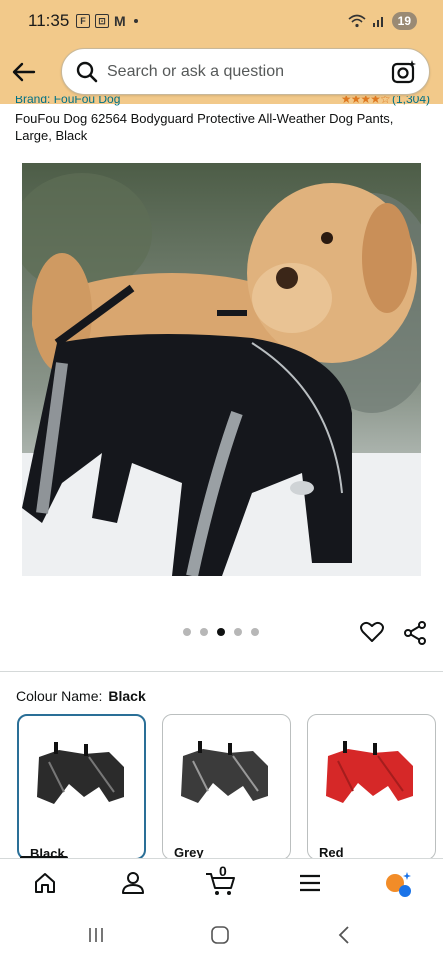 The height and width of the screenshot is (960, 443). What do you see at coordinates (83, 21) in the screenshot?
I see `facebook-notification-icon: F` at bounding box center [83, 21].